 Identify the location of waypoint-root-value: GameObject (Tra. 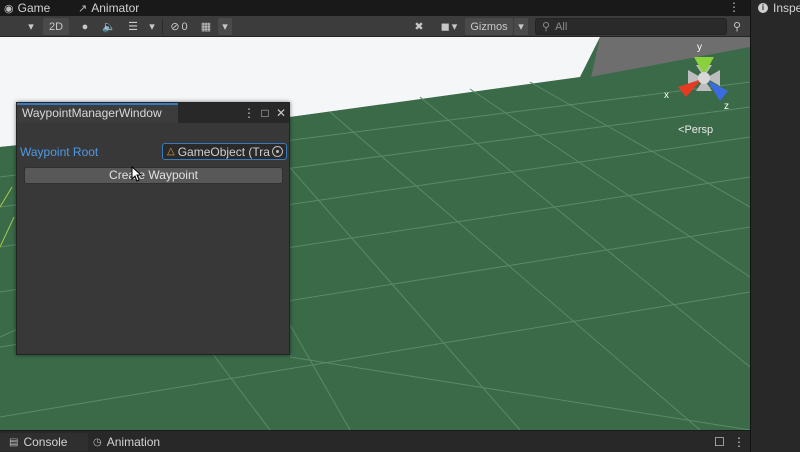
(223, 151).